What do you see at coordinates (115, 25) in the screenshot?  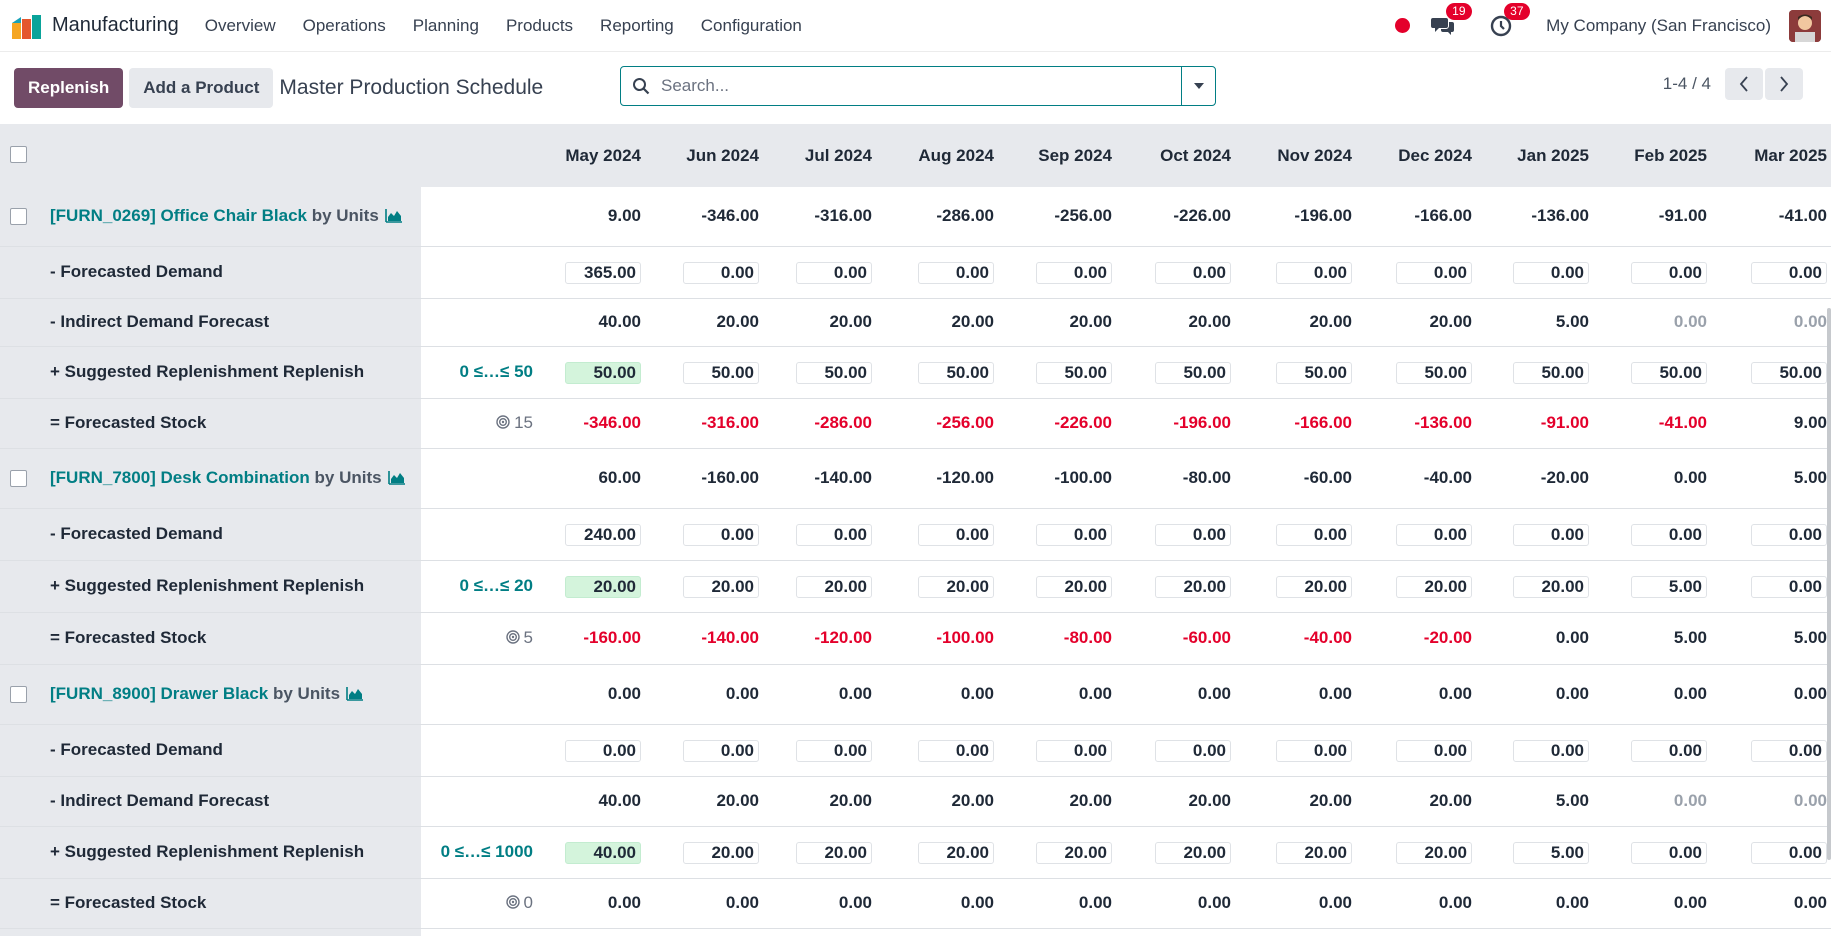 I see `app-name: Manufacturing` at bounding box center [115, 25].